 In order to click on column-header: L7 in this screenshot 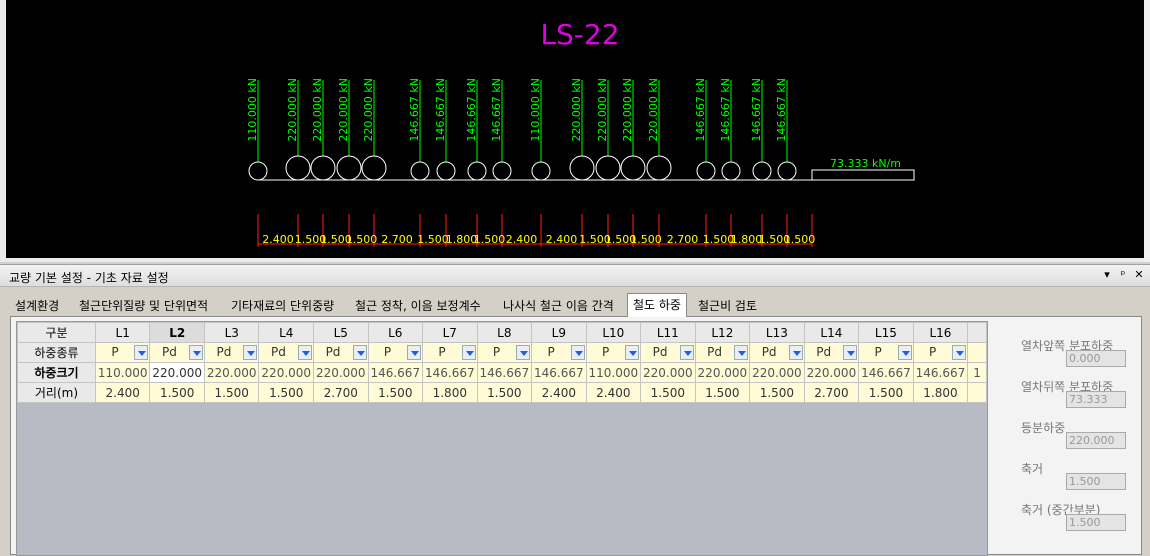, I will do `click(450, 332)`.